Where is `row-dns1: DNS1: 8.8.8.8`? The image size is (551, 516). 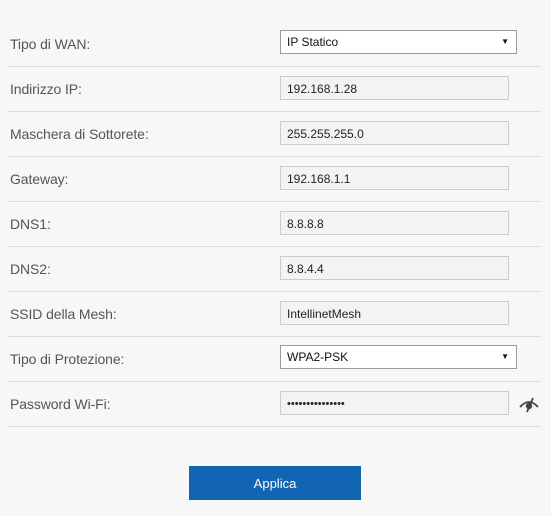 row-dns1: DNS1: 8.8.8.8 is located at coordinates (274, 224).